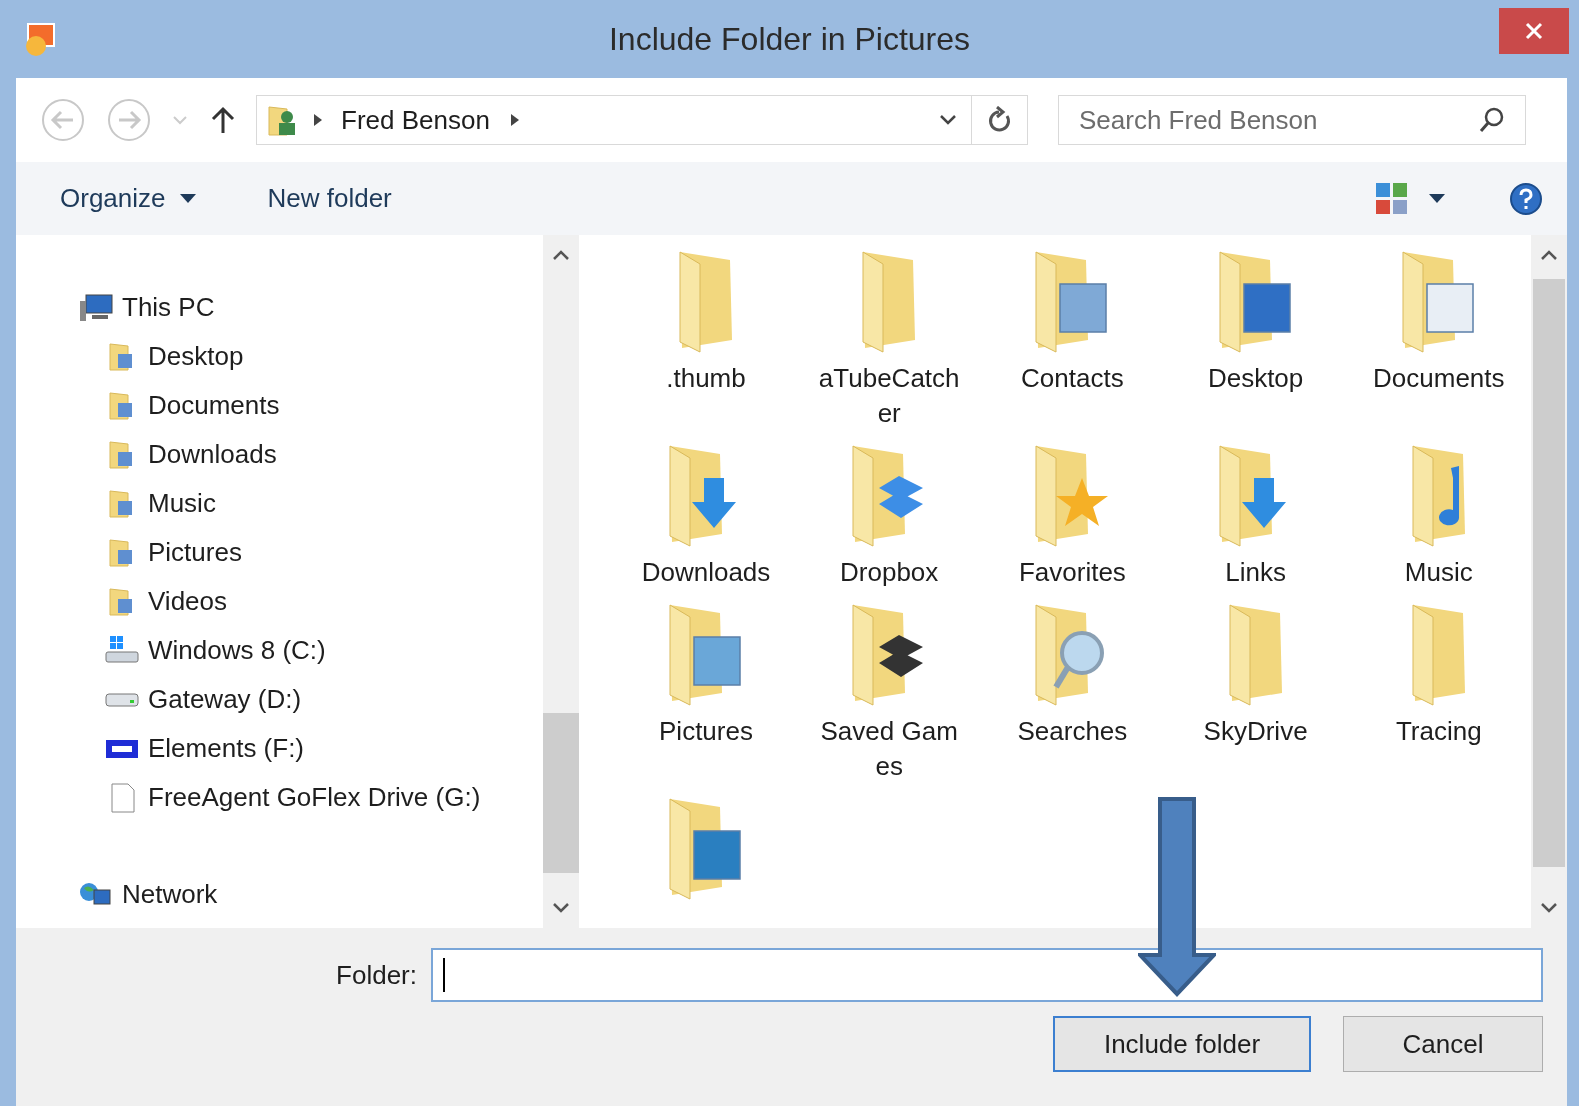  Describe the element at coordinates (214, 405) in the screenshot. I see `tree-item: Documents` at that location.